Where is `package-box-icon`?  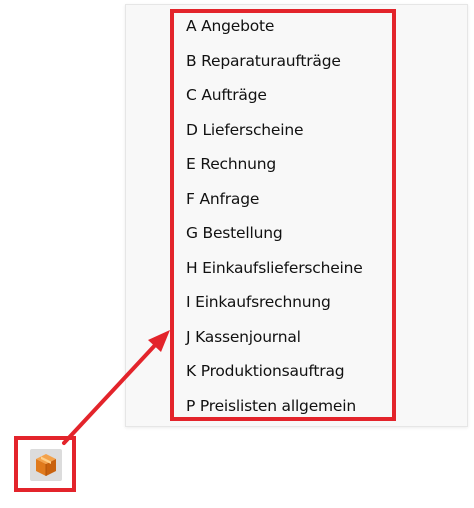 package-box-icon is located at coordinates (46, 465).